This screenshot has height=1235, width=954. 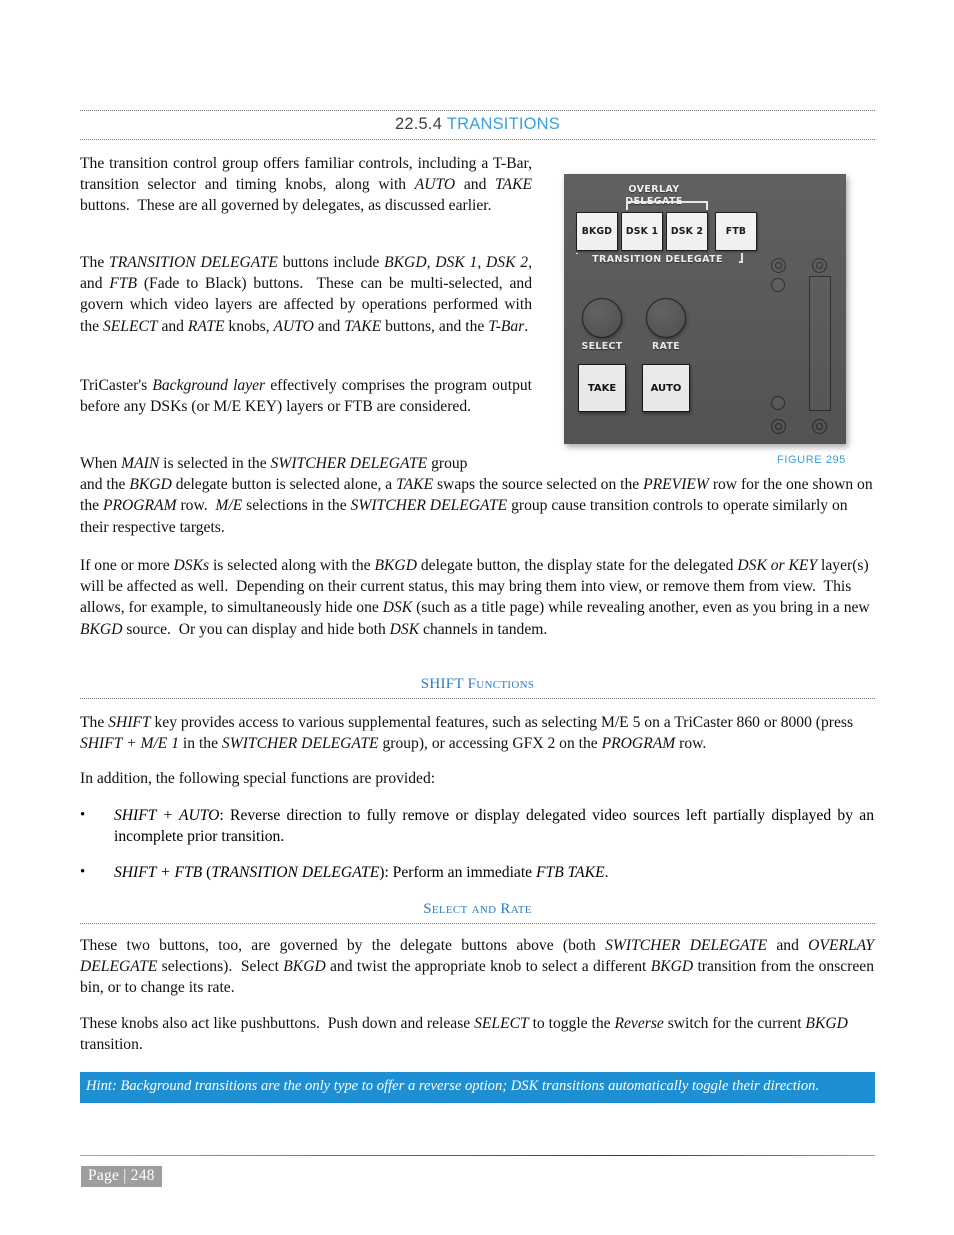 What do you see at coordinates (477, 912) in the screenshot?
I see `subheading-select-and-rate: Select and Rate` at bounding box center [477, 912].